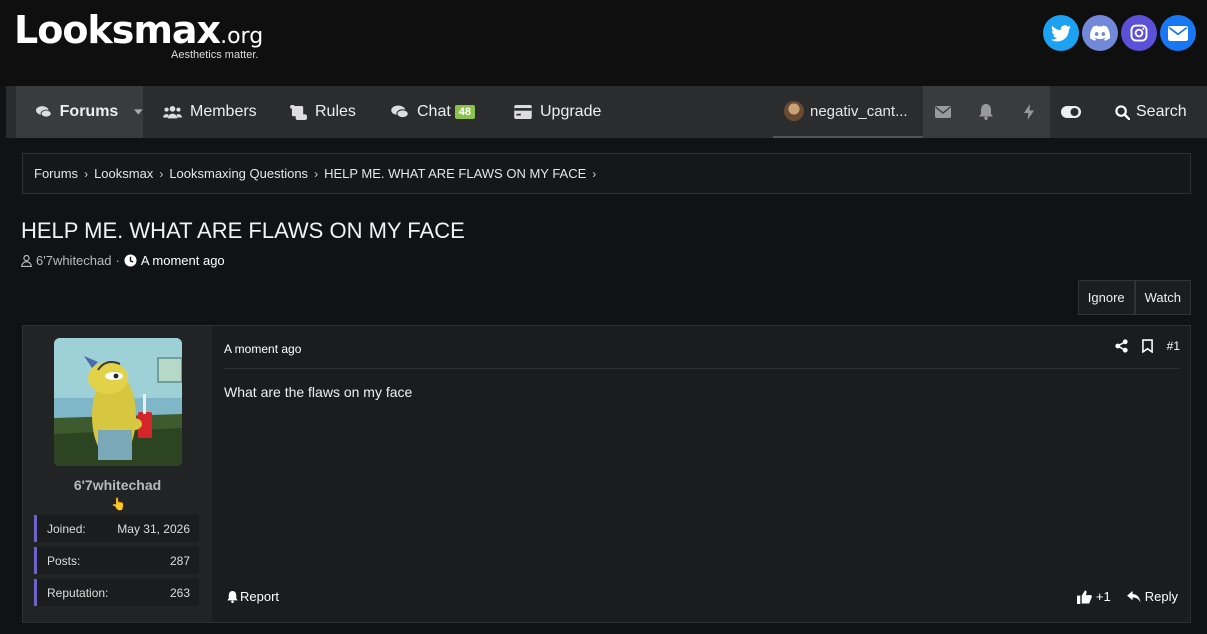 Image resolution: width=1207 pixels, height=634 pixels. I want to click on site-logo: Looksmax.org Aesthetics matter., so click(138, 34).